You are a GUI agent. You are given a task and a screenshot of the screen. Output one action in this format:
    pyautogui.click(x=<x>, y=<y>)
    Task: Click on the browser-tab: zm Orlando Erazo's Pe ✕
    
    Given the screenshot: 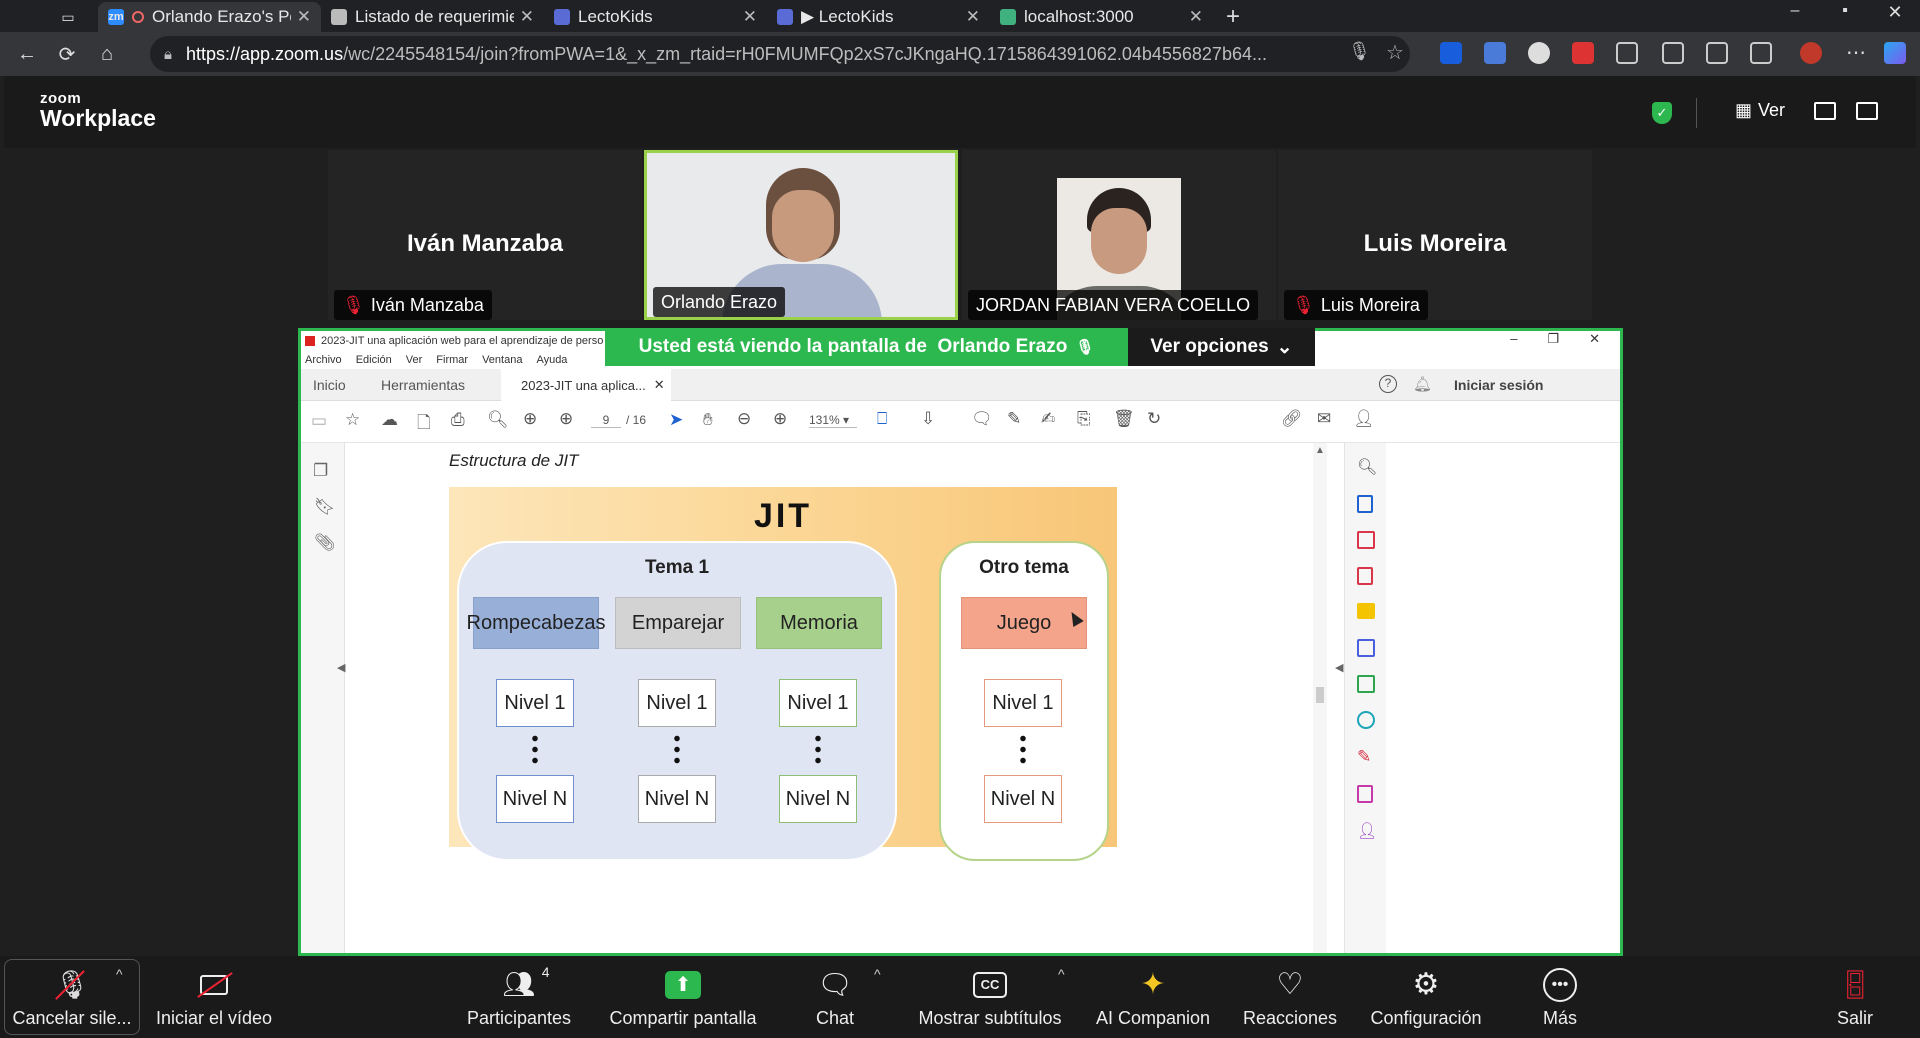 What is the action you would take?
    pyautogui.click(x=209, y=17)
    